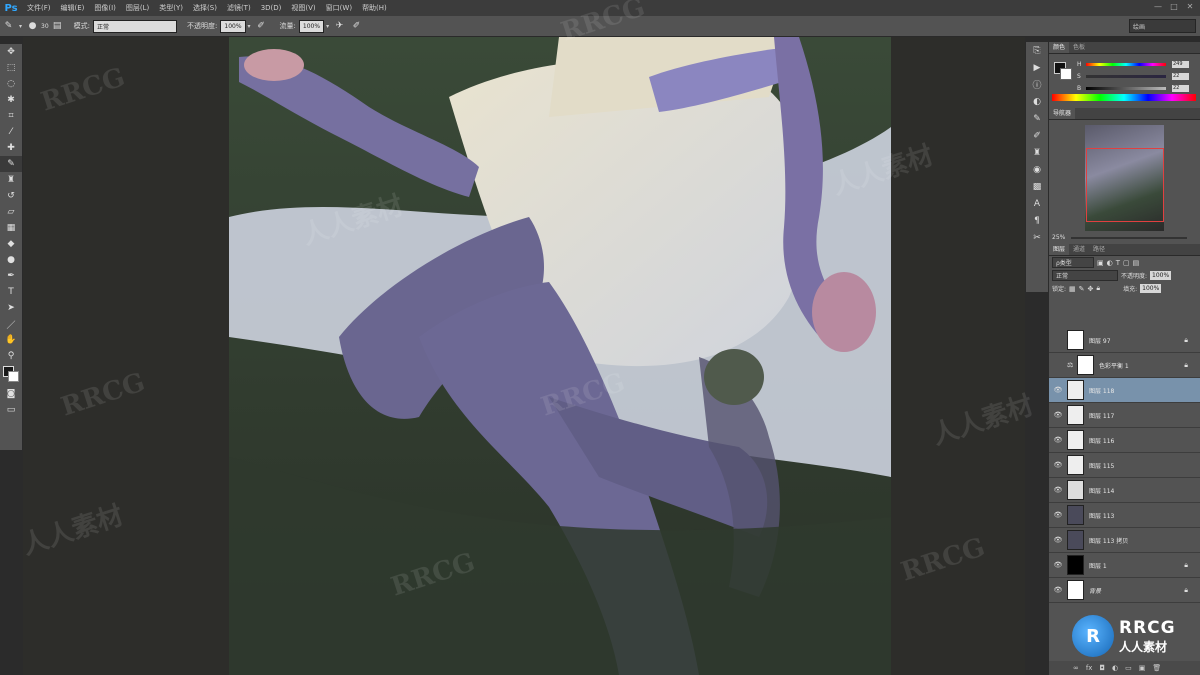 The image size is (1200, 675). I want to click on clone-source-icon: ♜, so click(1037, 152).